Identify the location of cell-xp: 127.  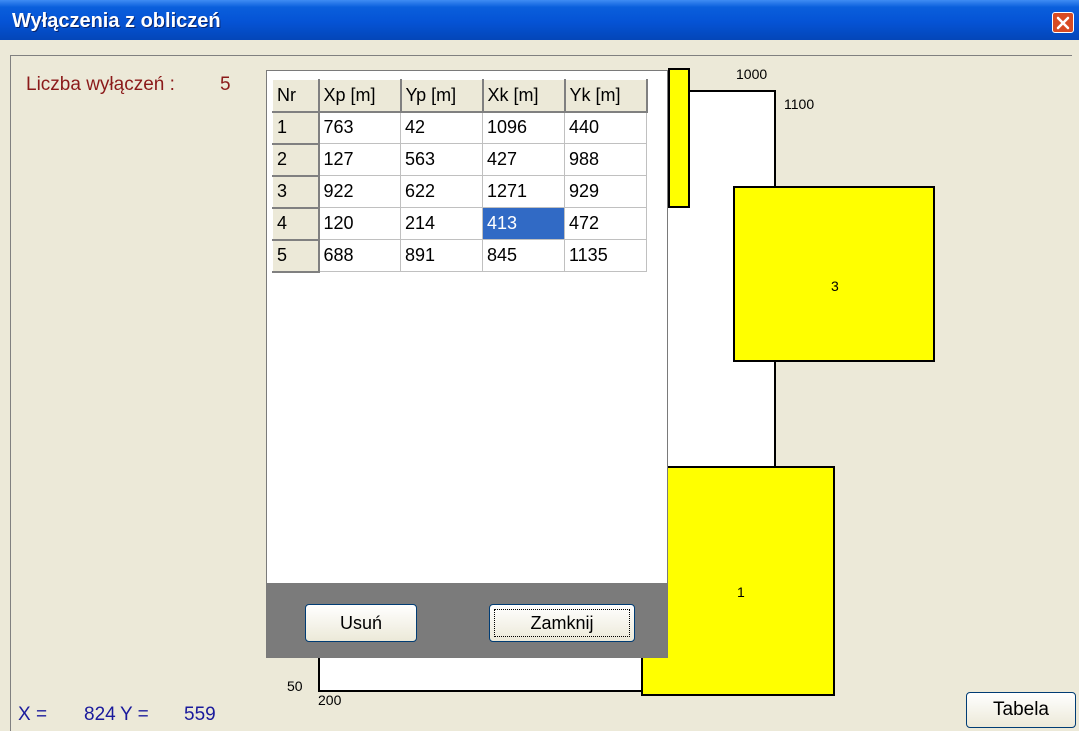
(359, 159).